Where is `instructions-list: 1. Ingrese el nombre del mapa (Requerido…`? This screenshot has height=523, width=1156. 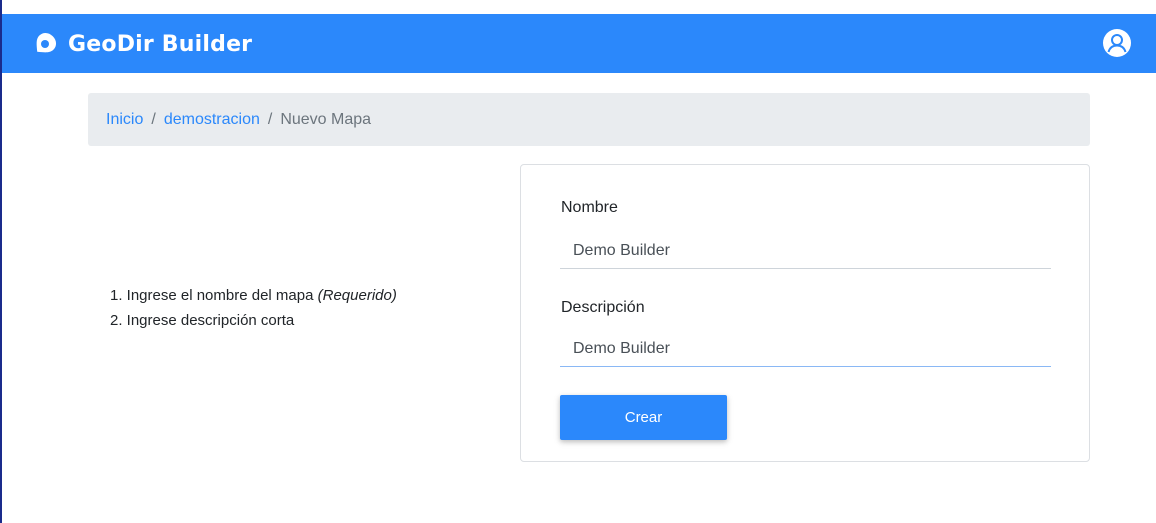
instructions-list: 1. Ingrese el nombre del mapa (Requerido… is located at coordinates (253, 308).